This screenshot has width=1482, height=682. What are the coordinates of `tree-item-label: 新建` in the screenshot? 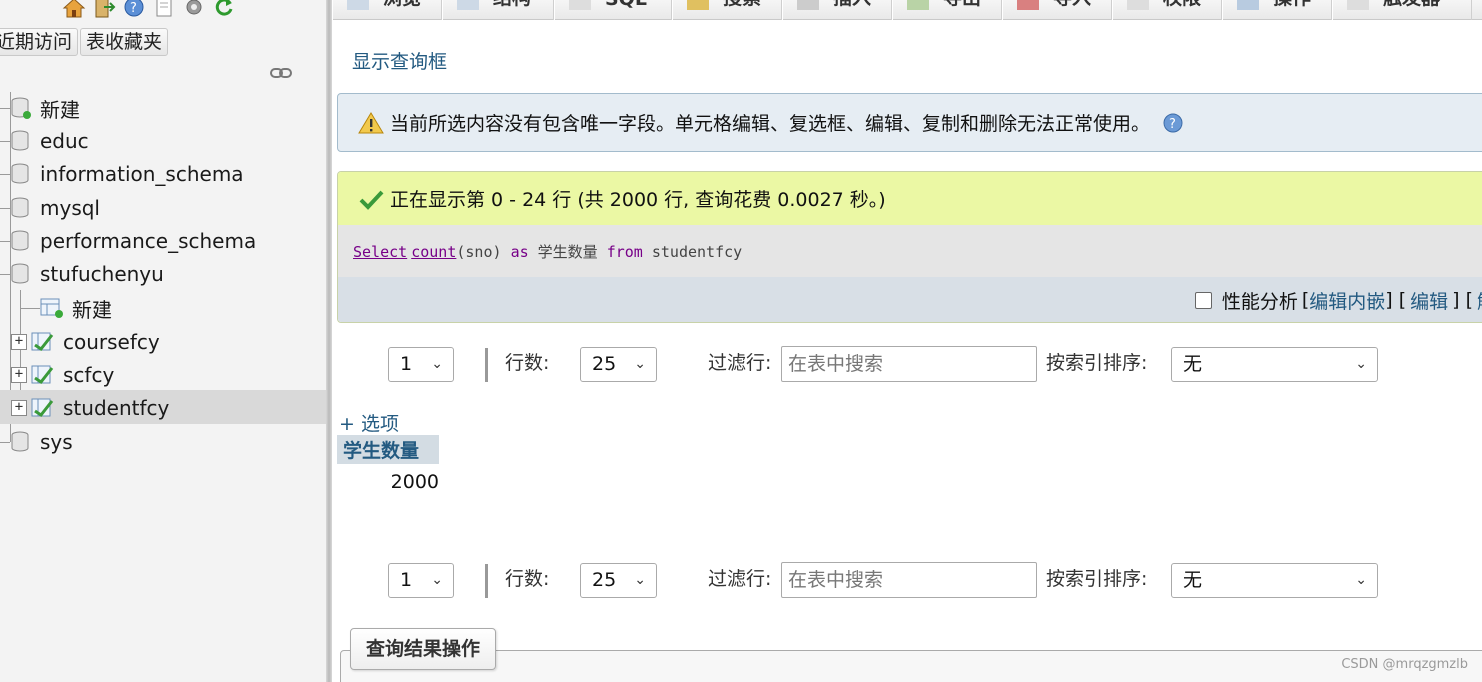 It's located at (60, 109).